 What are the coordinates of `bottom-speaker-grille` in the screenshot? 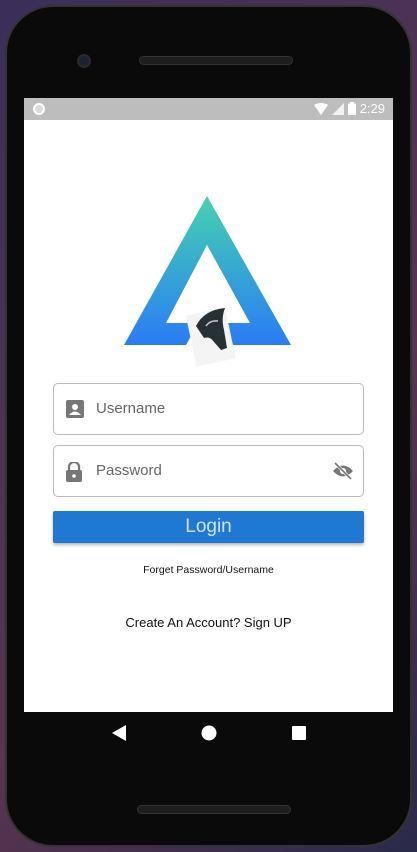 It's located at (214, 809).